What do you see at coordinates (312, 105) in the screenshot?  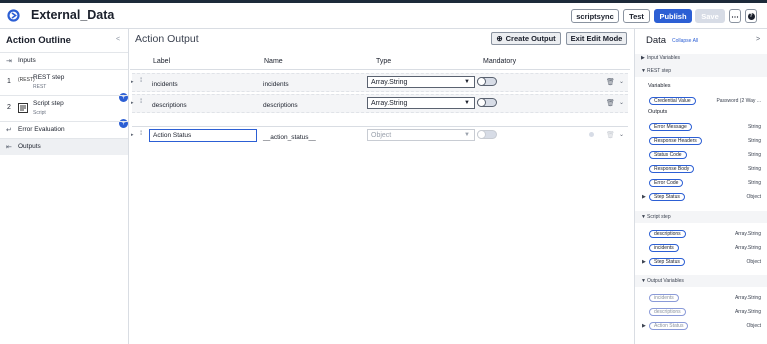 I see `output-name-field: descriptions` at bounding box center [312, 105].